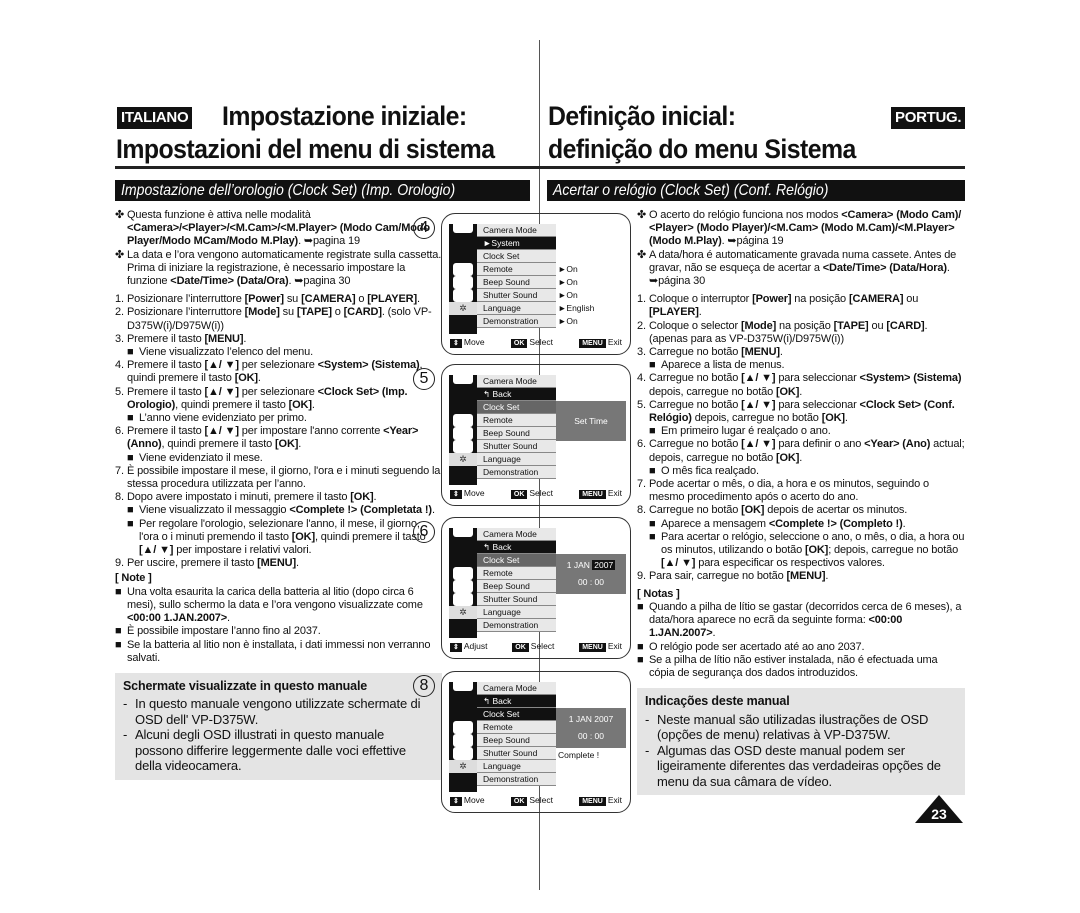  I want to click on text: Viene visualizzato il messaggio, so click(214, 510).